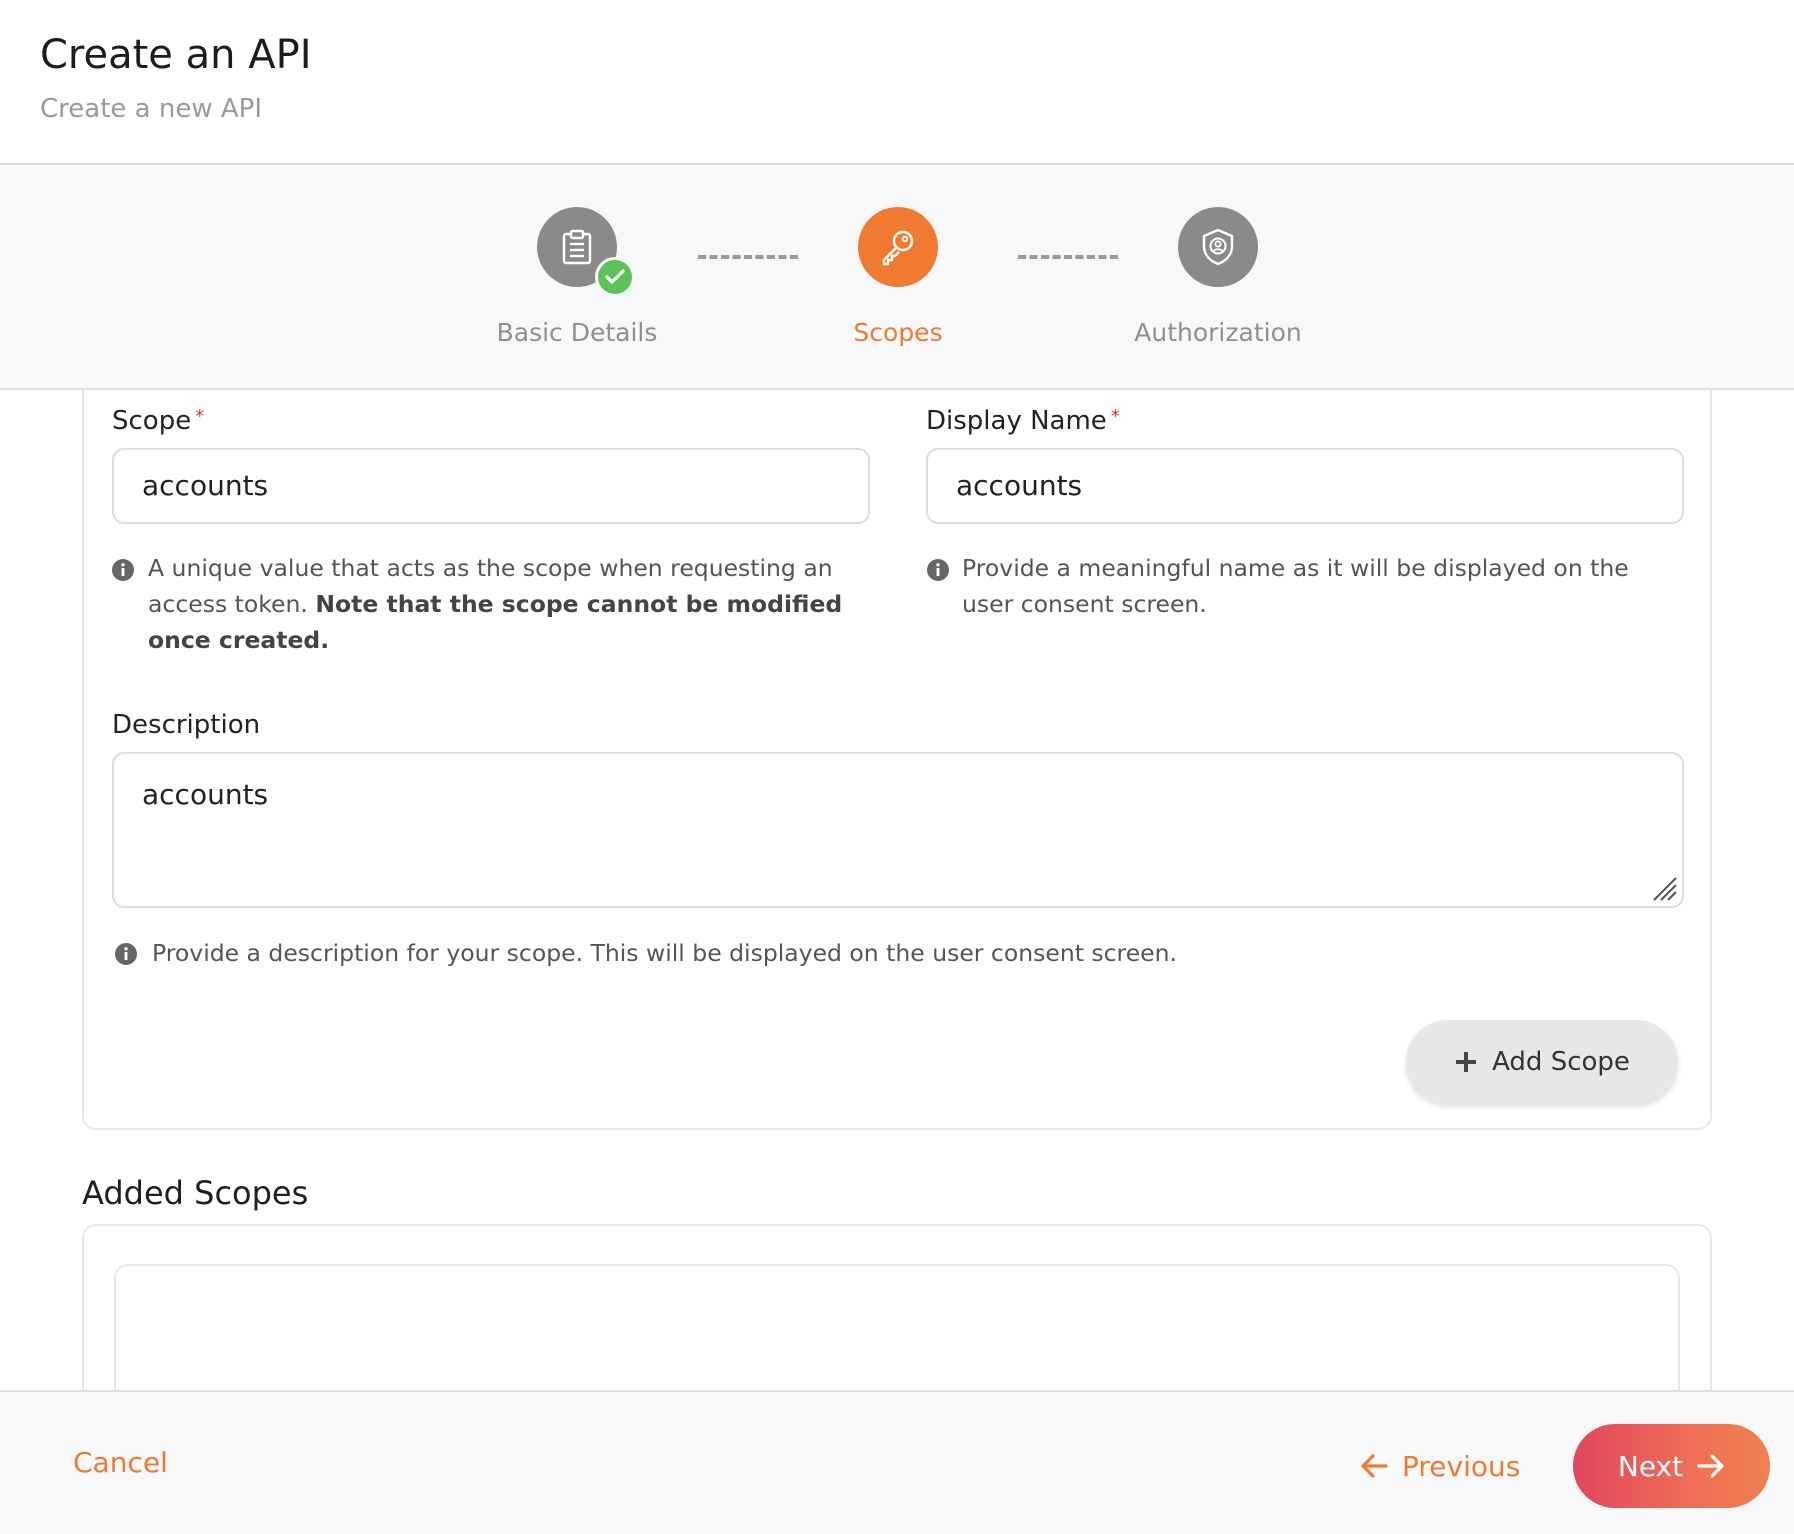  I want to click on added-scopes-title: Added Scopes, so click(195, 1193).